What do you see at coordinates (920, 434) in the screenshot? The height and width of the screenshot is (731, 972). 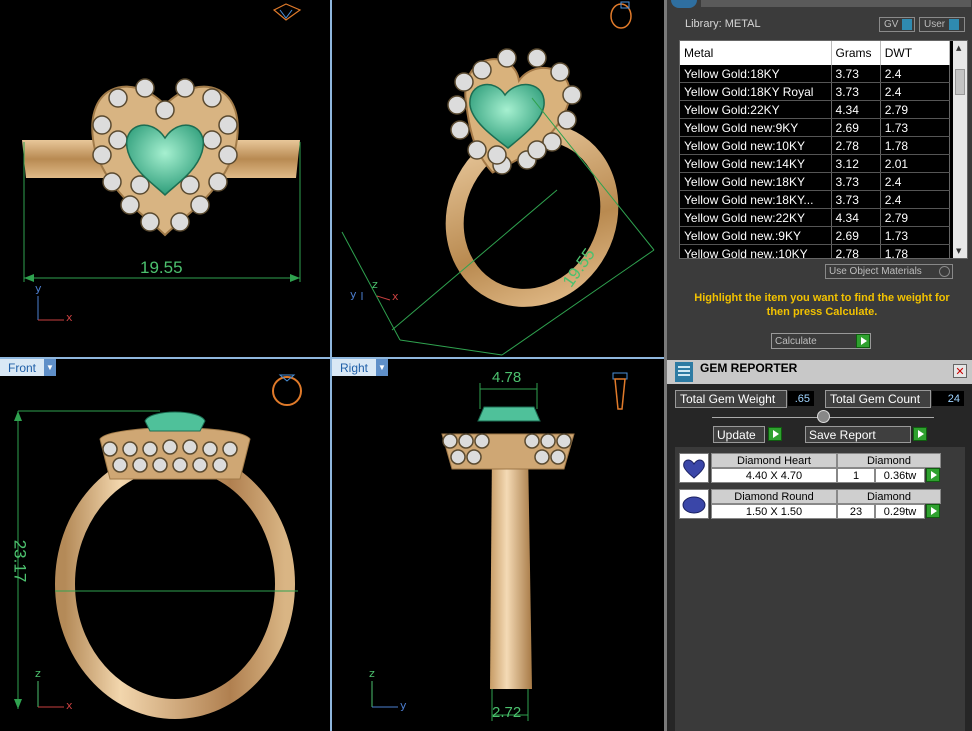 I see `save-report-go-icon` at bounding box center [920, 434].